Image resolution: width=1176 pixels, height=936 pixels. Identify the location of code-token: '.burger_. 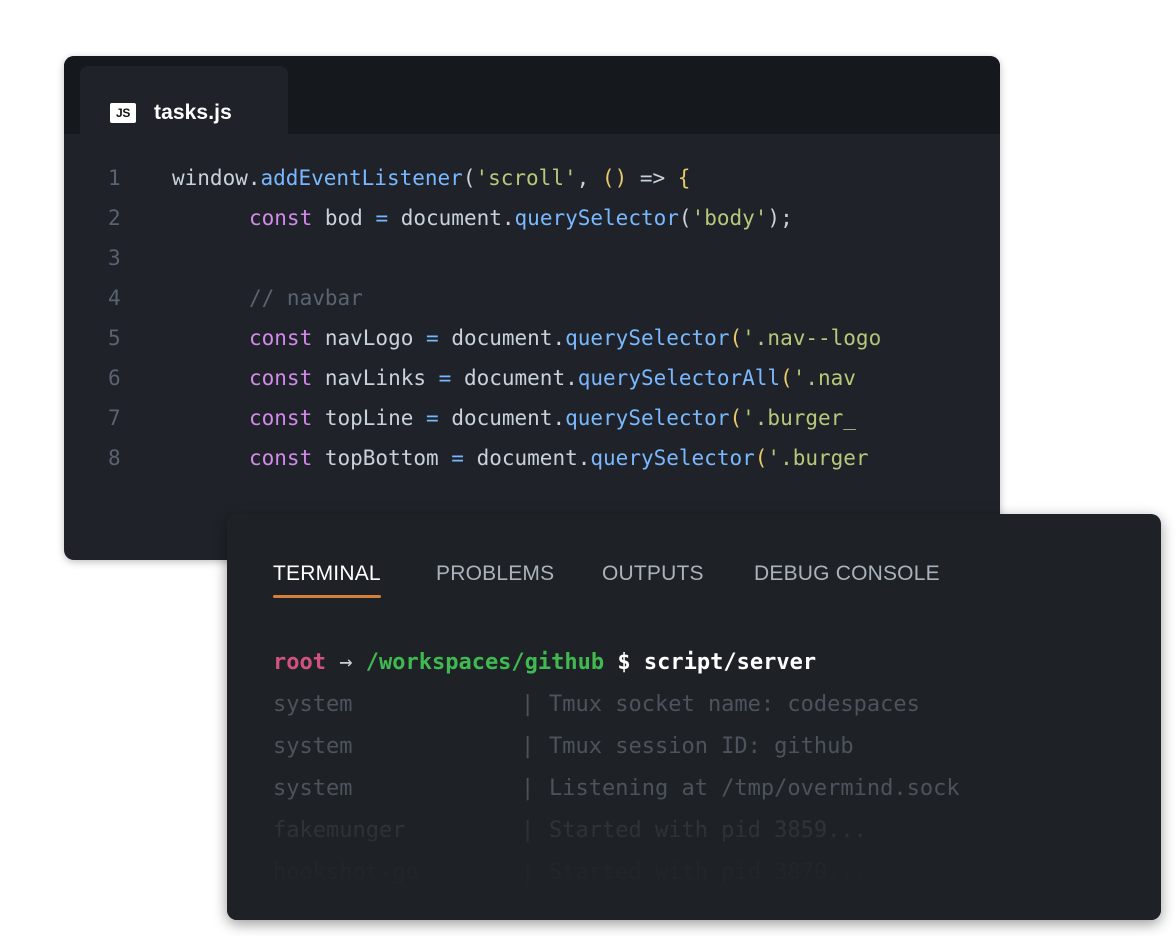
(799, 418).